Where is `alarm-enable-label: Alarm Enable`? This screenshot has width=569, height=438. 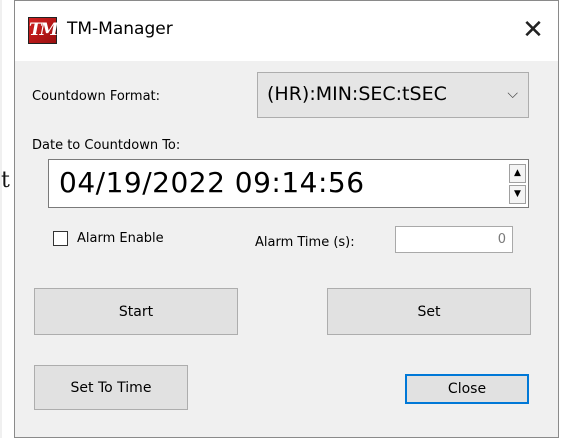
alarm-enable-label: Alarm Enable is located at coordinates (120, 238).